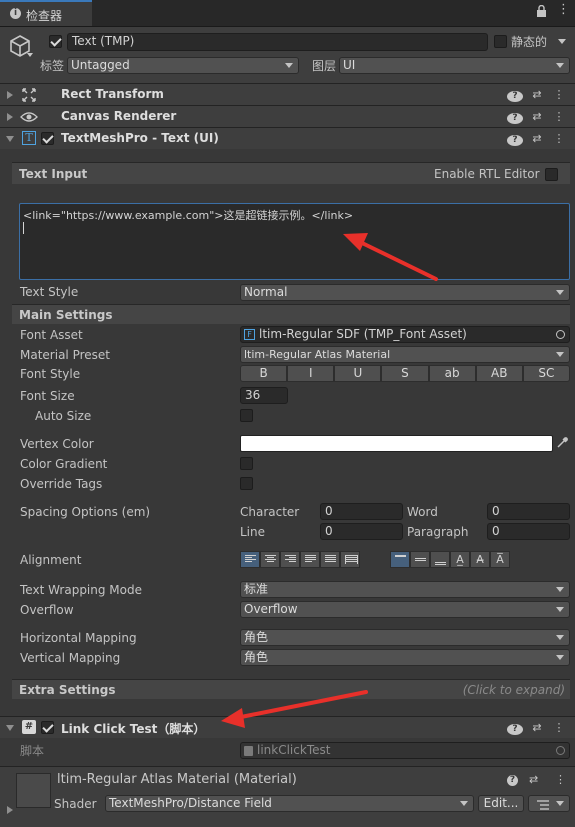 Image resolution: width=575 pixels, height=827 pixels. I want to click on arrow-to-link-click-test, so click(294, 709).